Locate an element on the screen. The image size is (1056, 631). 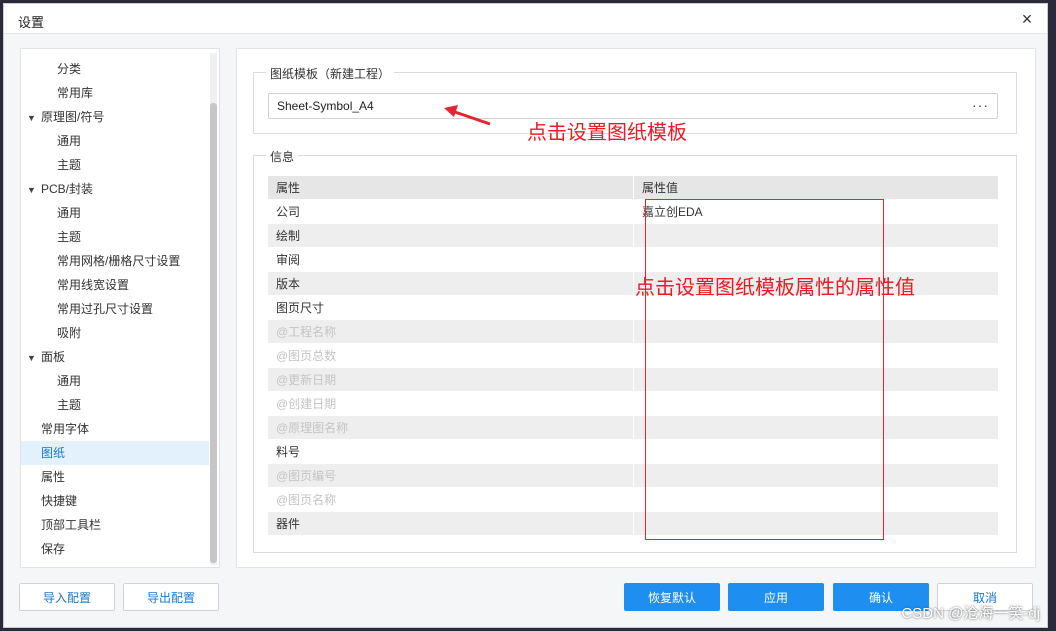
property-key: 器件 is located at coordinates (451, 524).